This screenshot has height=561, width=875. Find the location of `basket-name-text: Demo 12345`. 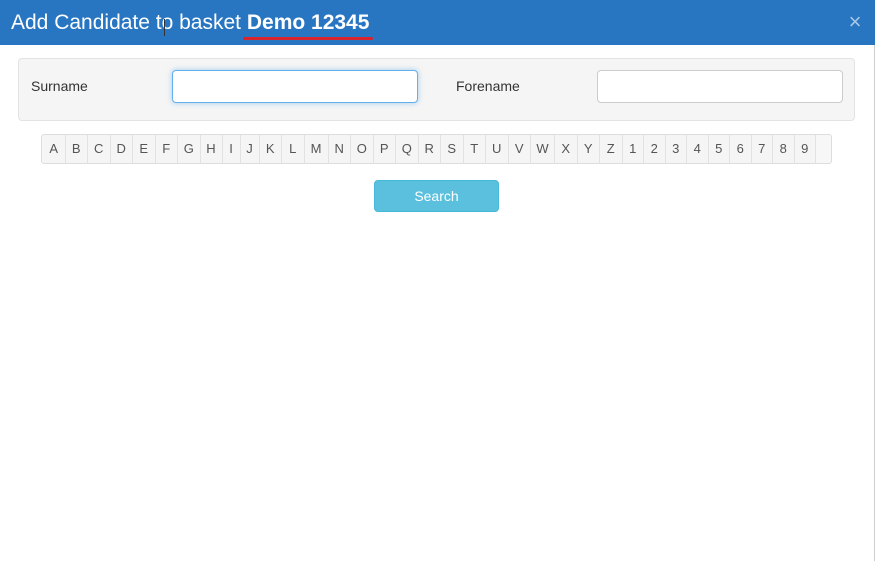

basket-name-text: Demo 12345 is located at coordinates (308, 22).